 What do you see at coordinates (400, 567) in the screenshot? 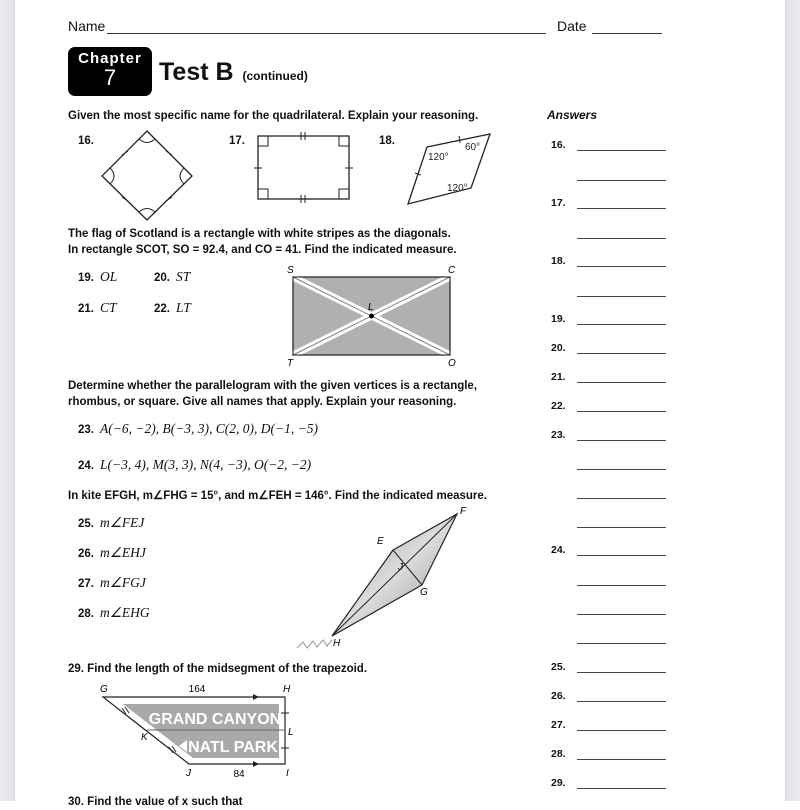
I see `label-J: J` at bounding box center [400, 567].